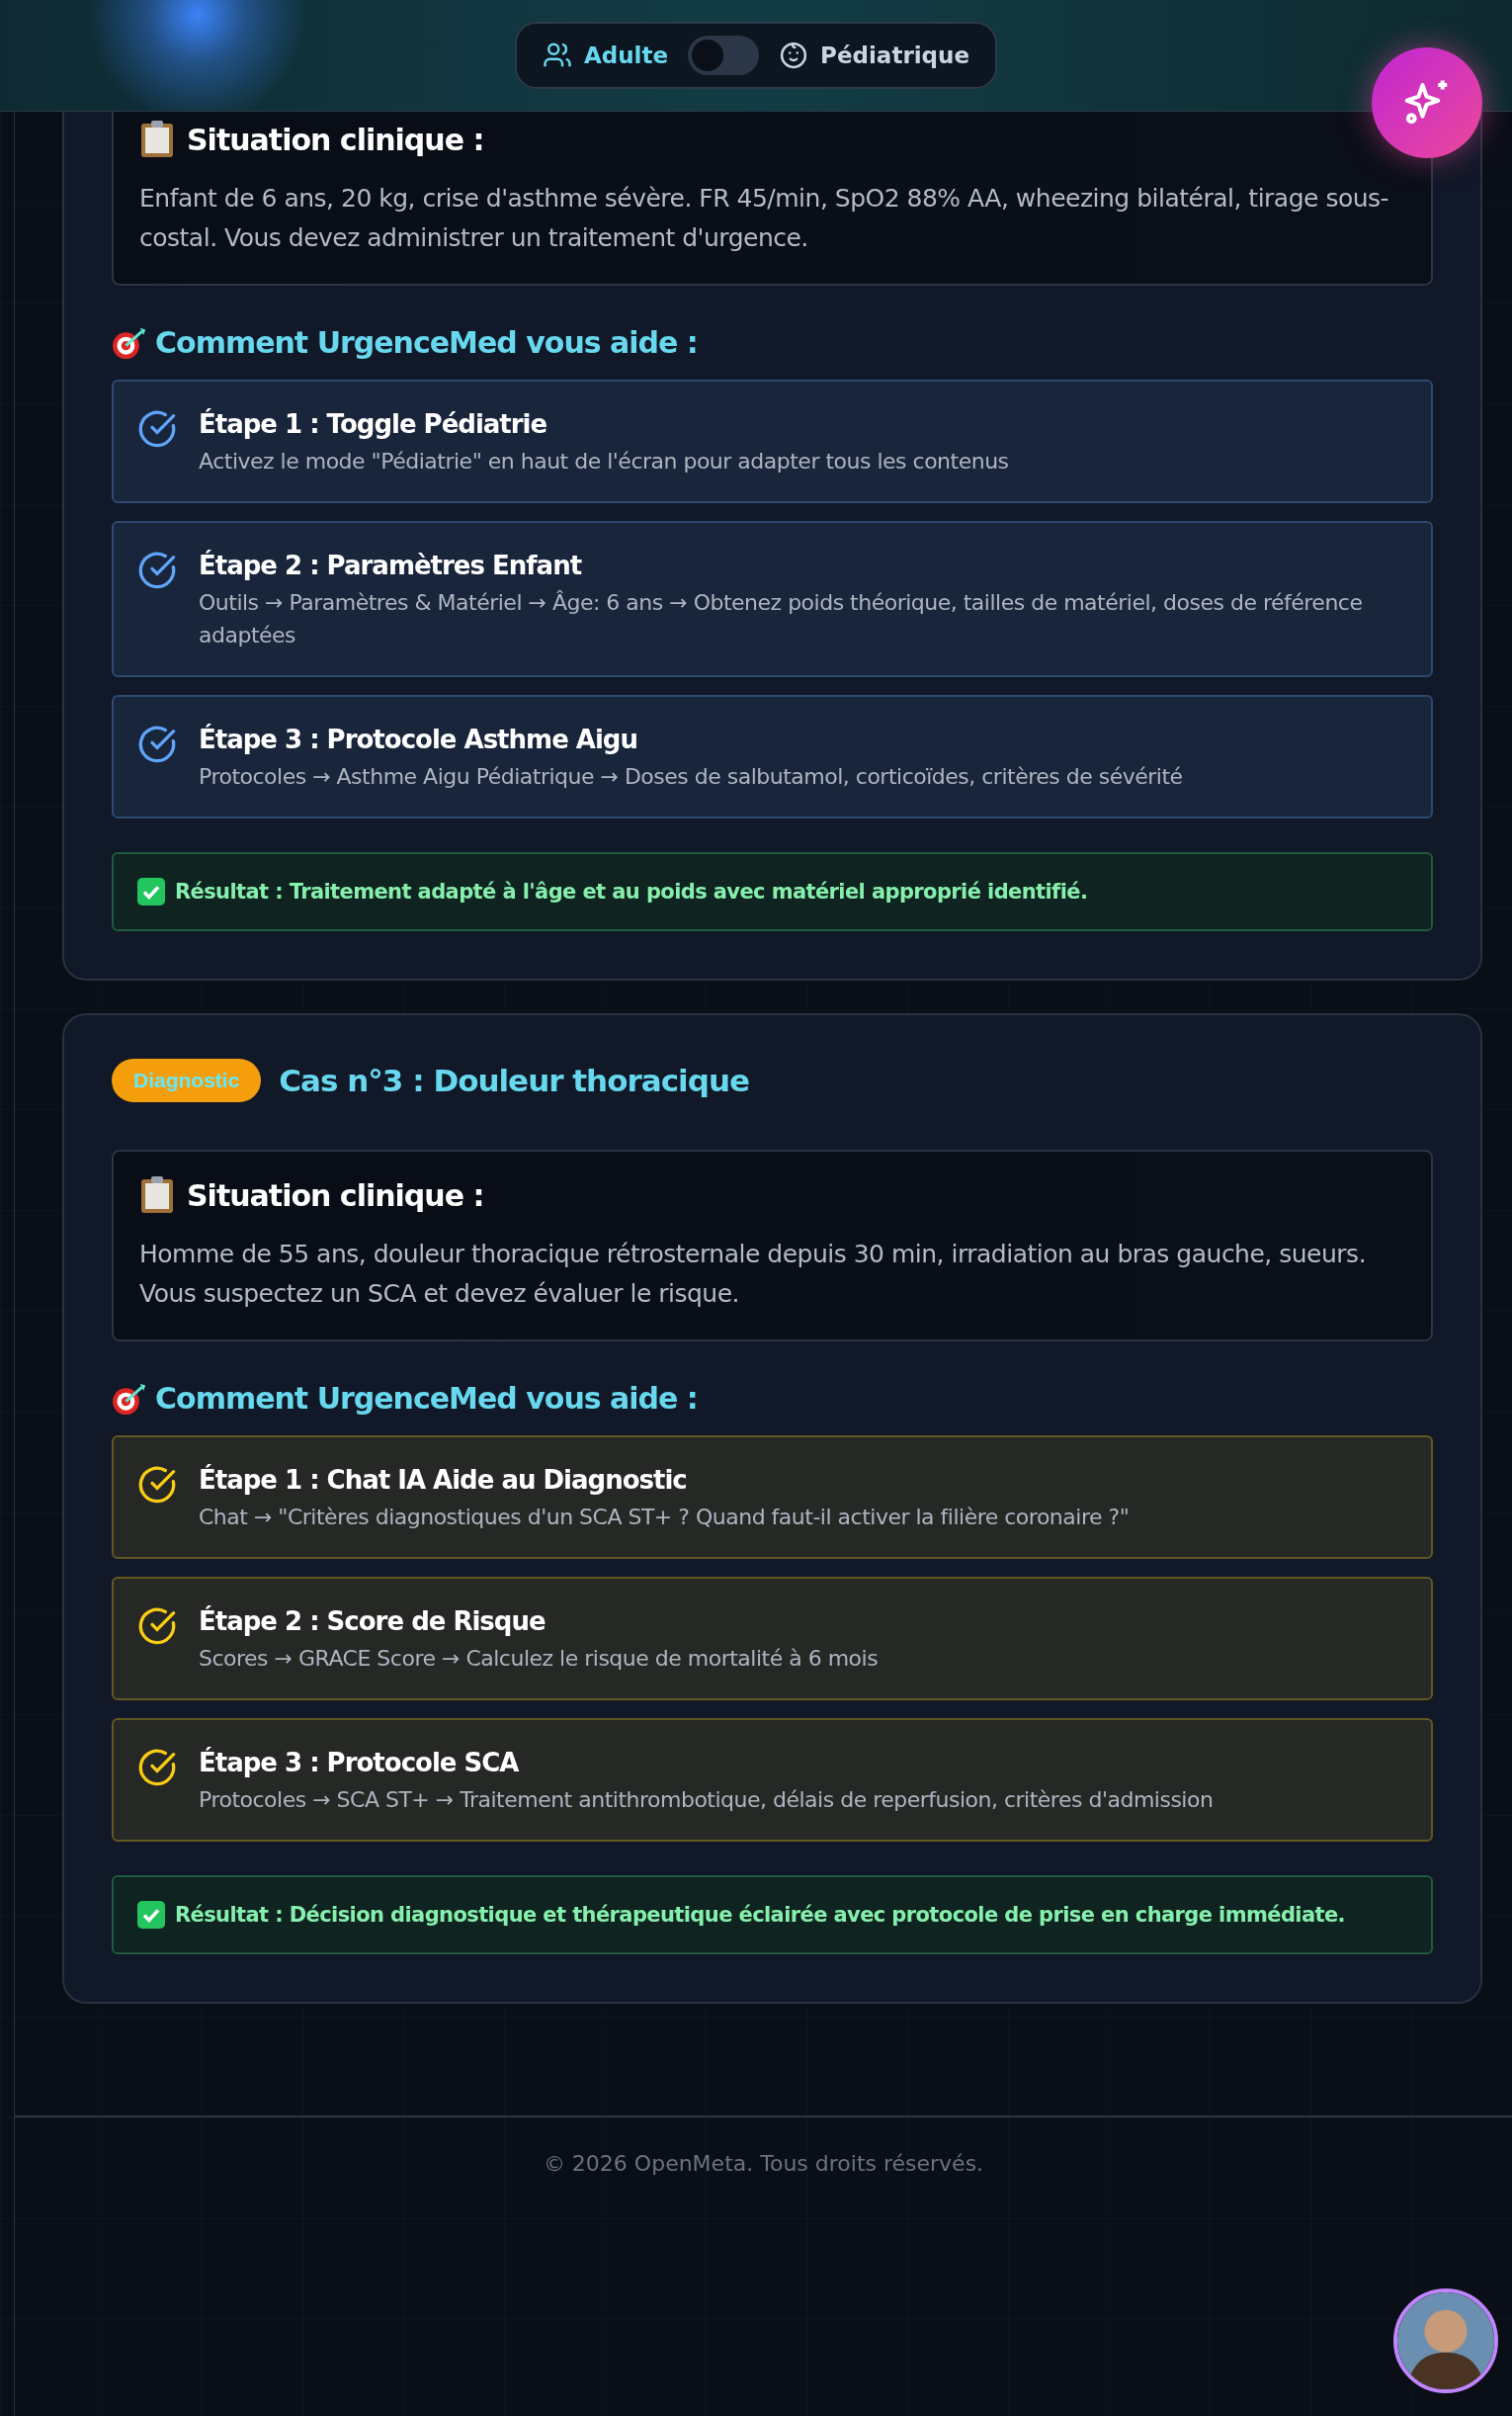  I want to click on step-text: Activez le mode "Pédiatrie" en haut de l'écran pour adapter tous les contenus, so click(604, 461).